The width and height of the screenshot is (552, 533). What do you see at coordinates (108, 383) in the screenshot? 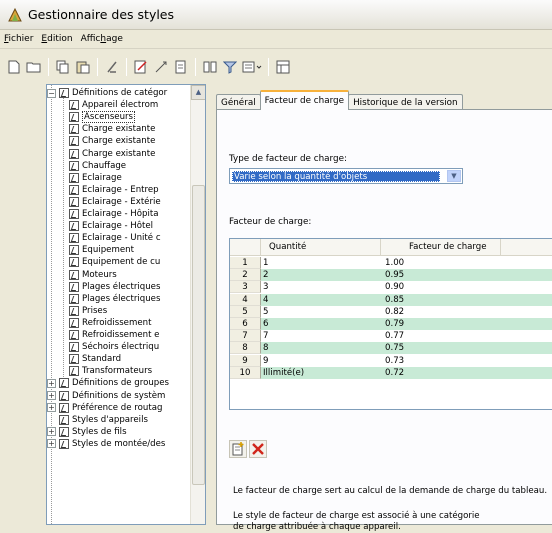
I see `tree-item: + Définitions de groupes` at bounding box center [108, 383].